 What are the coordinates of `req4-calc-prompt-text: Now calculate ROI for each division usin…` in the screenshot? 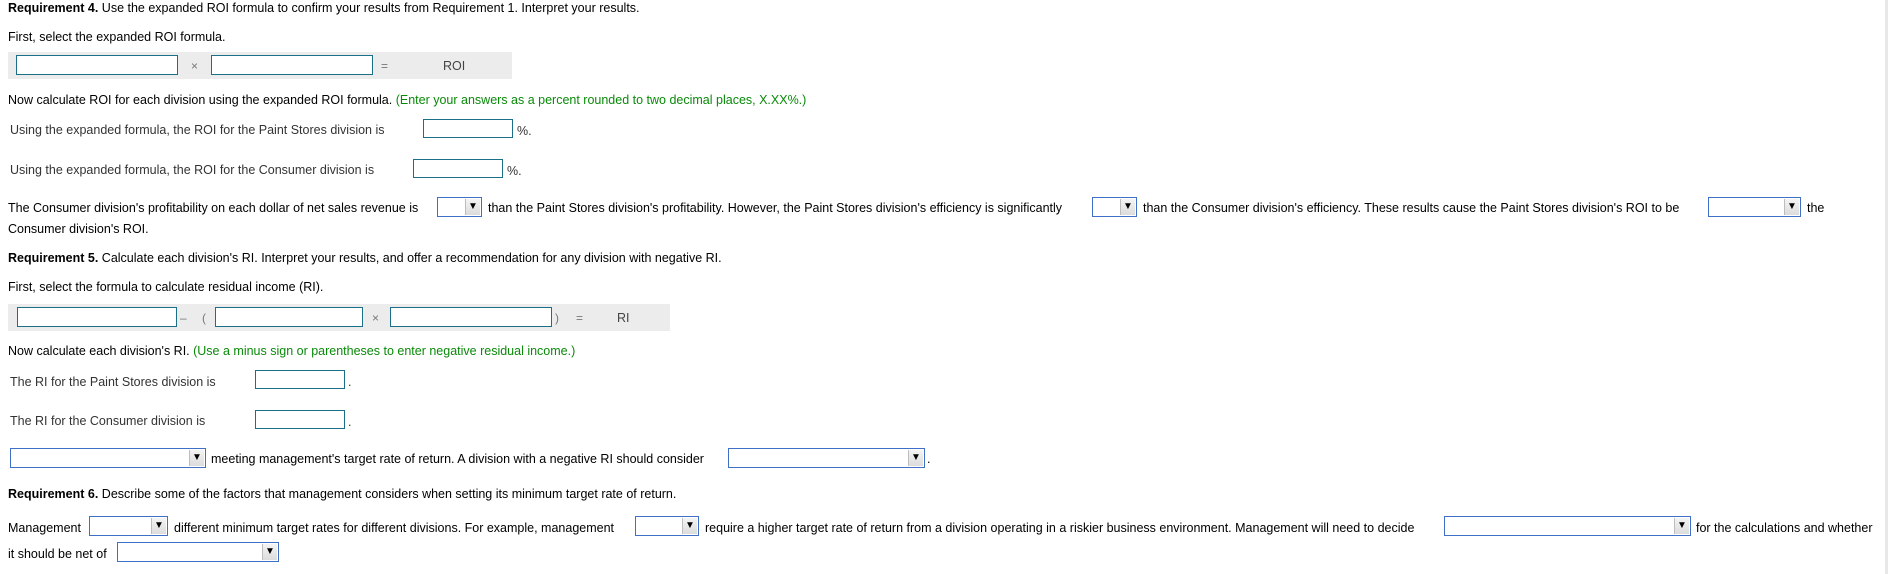 It's located at (200, 100).